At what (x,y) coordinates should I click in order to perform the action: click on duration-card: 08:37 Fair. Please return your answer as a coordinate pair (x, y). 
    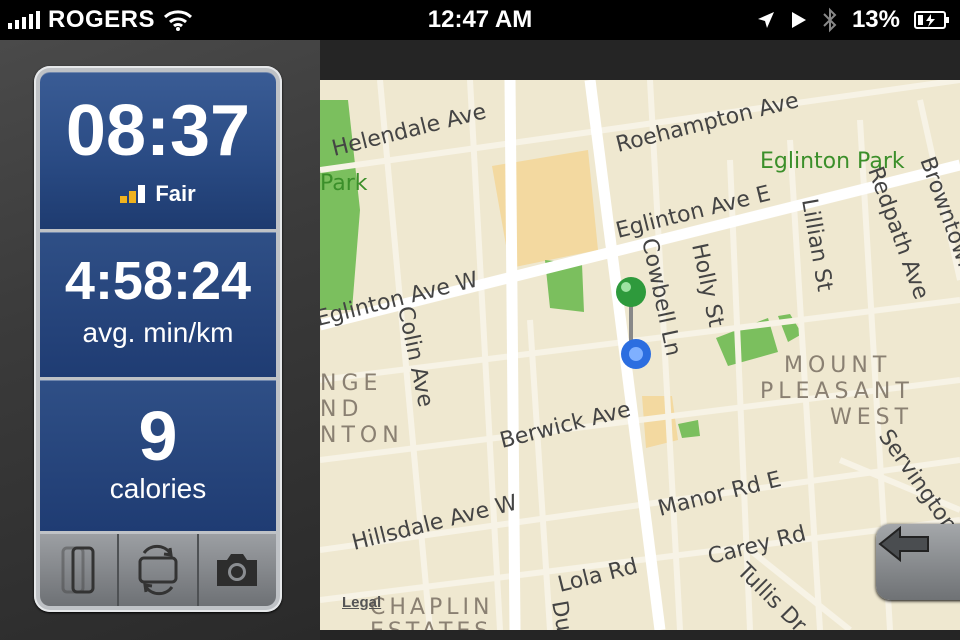
    Looking at the image, I should click on (158, 150).